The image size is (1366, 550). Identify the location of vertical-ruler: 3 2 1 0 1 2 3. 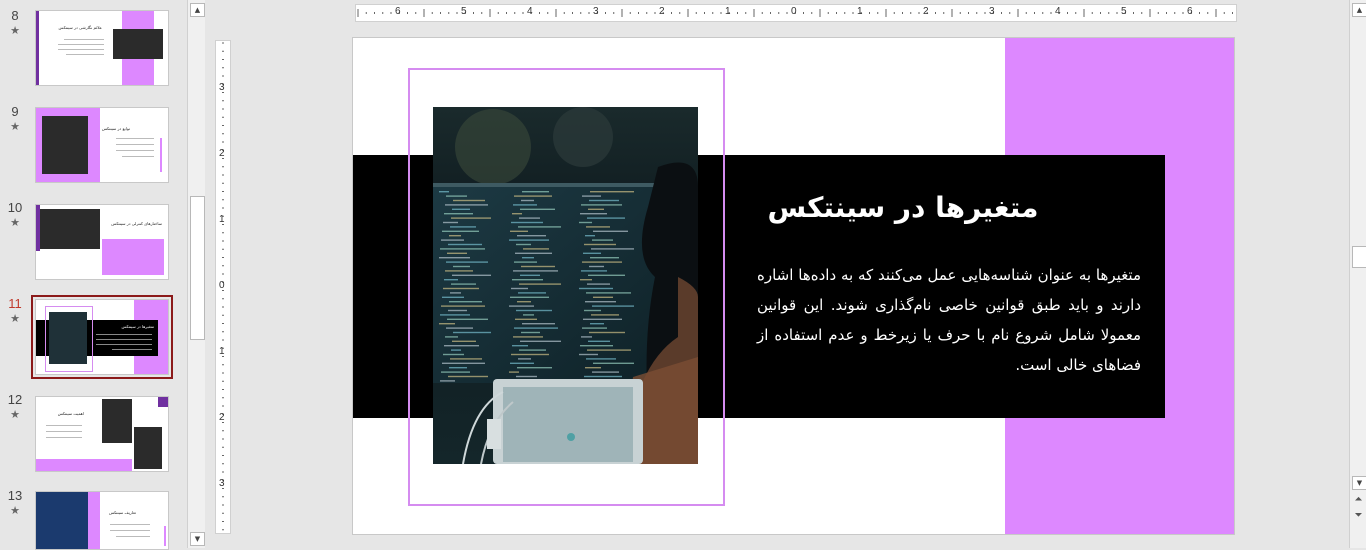
(223, 287).